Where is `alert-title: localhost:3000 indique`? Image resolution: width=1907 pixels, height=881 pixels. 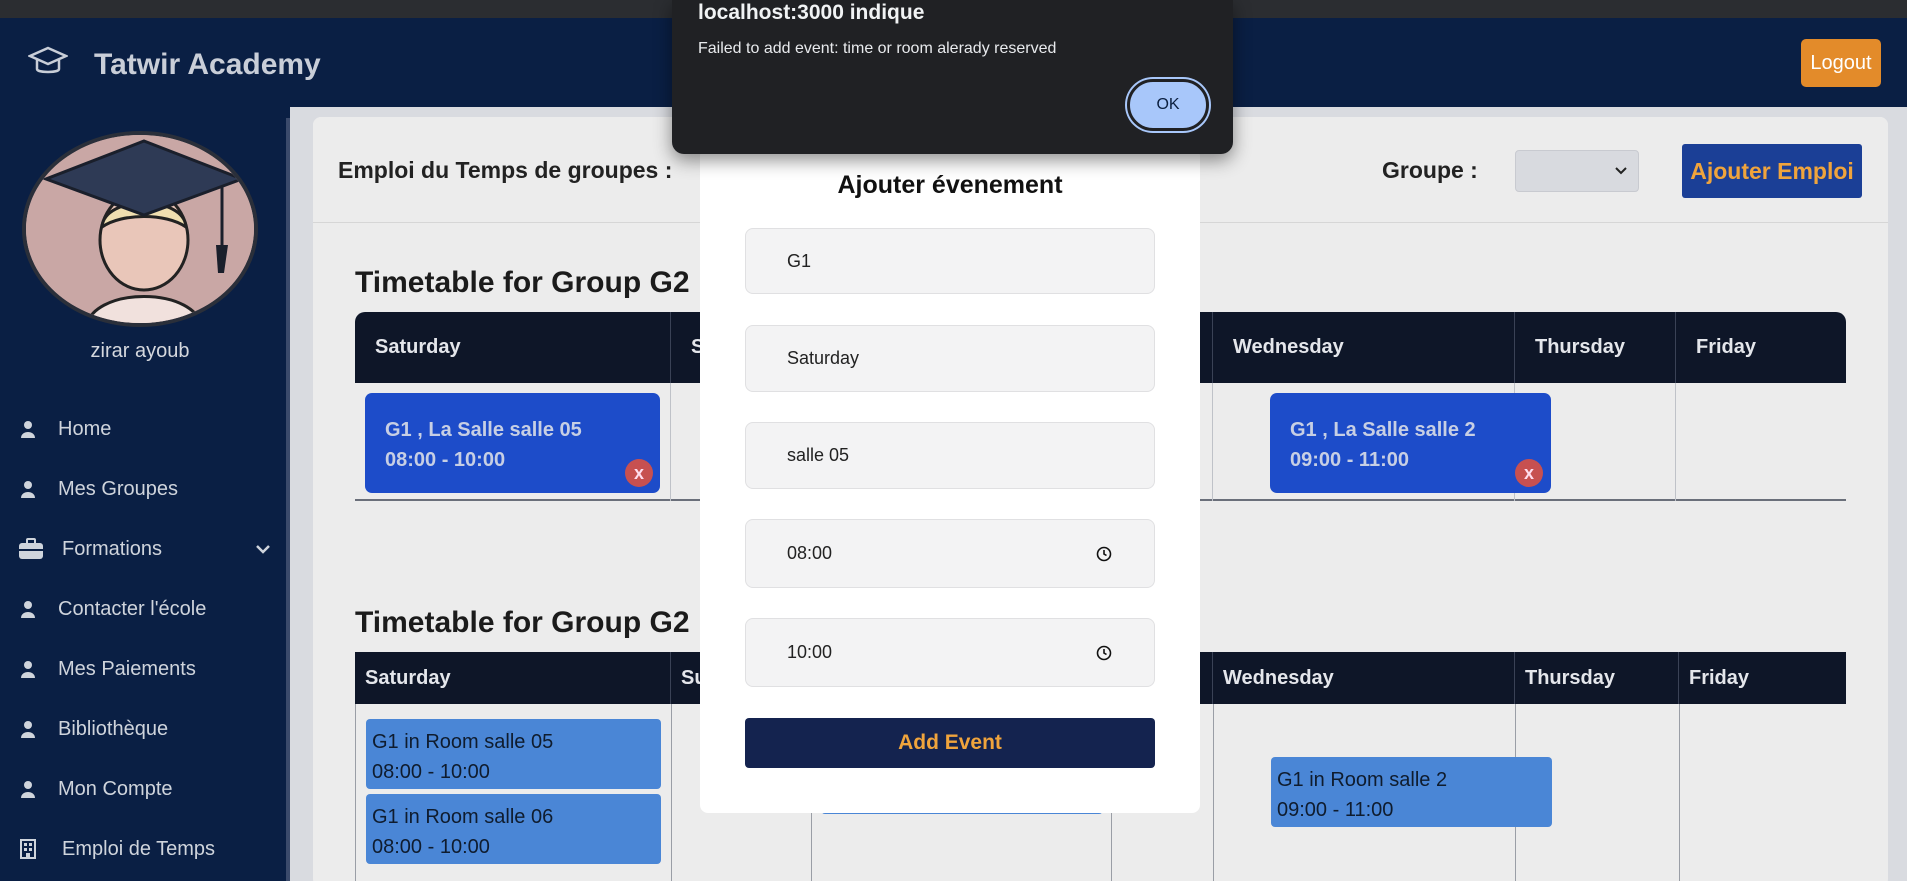 alert-title: localhost:3000 indique is located at coordinates (811, 12).